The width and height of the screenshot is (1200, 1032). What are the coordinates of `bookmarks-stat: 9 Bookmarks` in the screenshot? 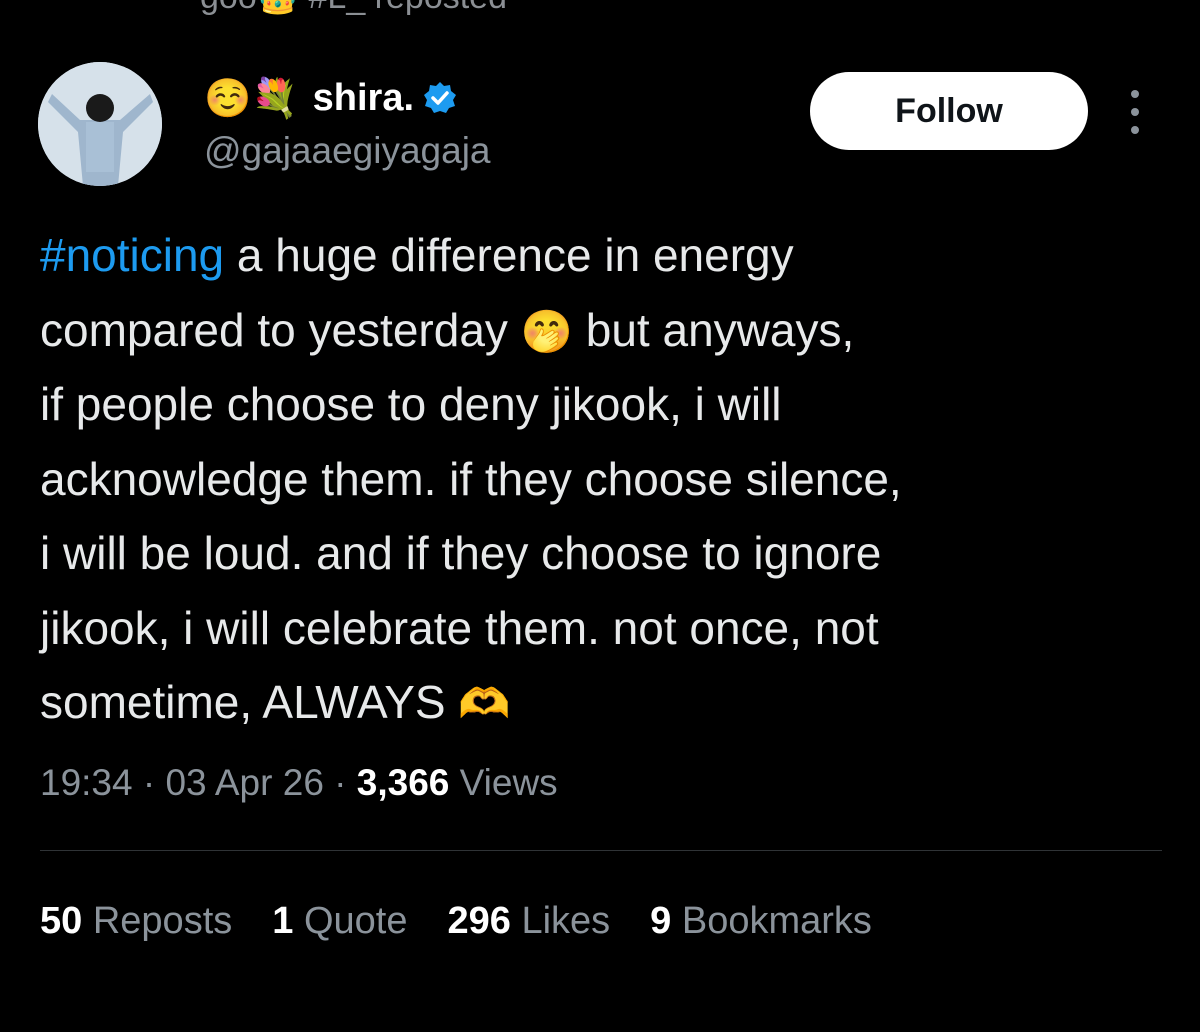 It's located at (761, 921).